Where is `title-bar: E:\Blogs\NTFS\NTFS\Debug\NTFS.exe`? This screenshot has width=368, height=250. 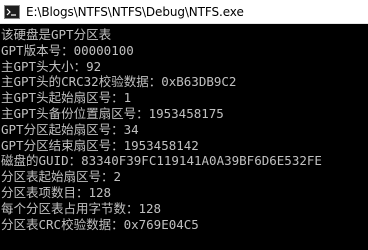 title-bar: E:\Blogs\NTFS\NTFS\Debug\NTFS.exe is located at coordinates (184, 12).